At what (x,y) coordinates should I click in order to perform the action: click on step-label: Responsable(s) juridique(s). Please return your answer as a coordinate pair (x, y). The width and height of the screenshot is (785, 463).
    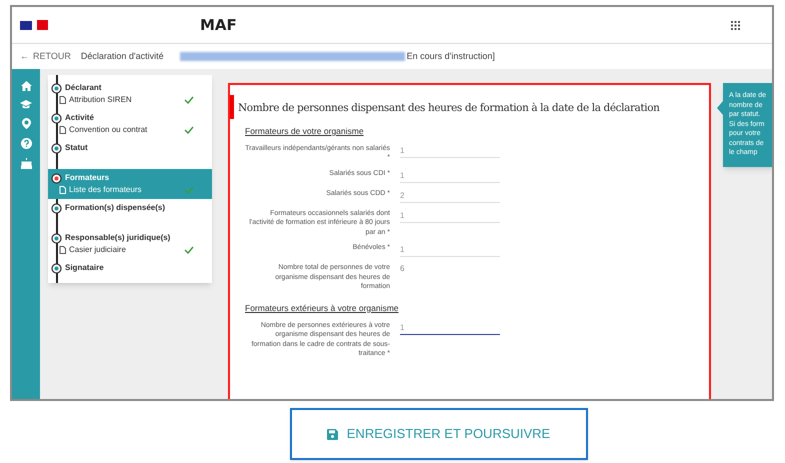
    Looking at the image, I should click on (117, 238).